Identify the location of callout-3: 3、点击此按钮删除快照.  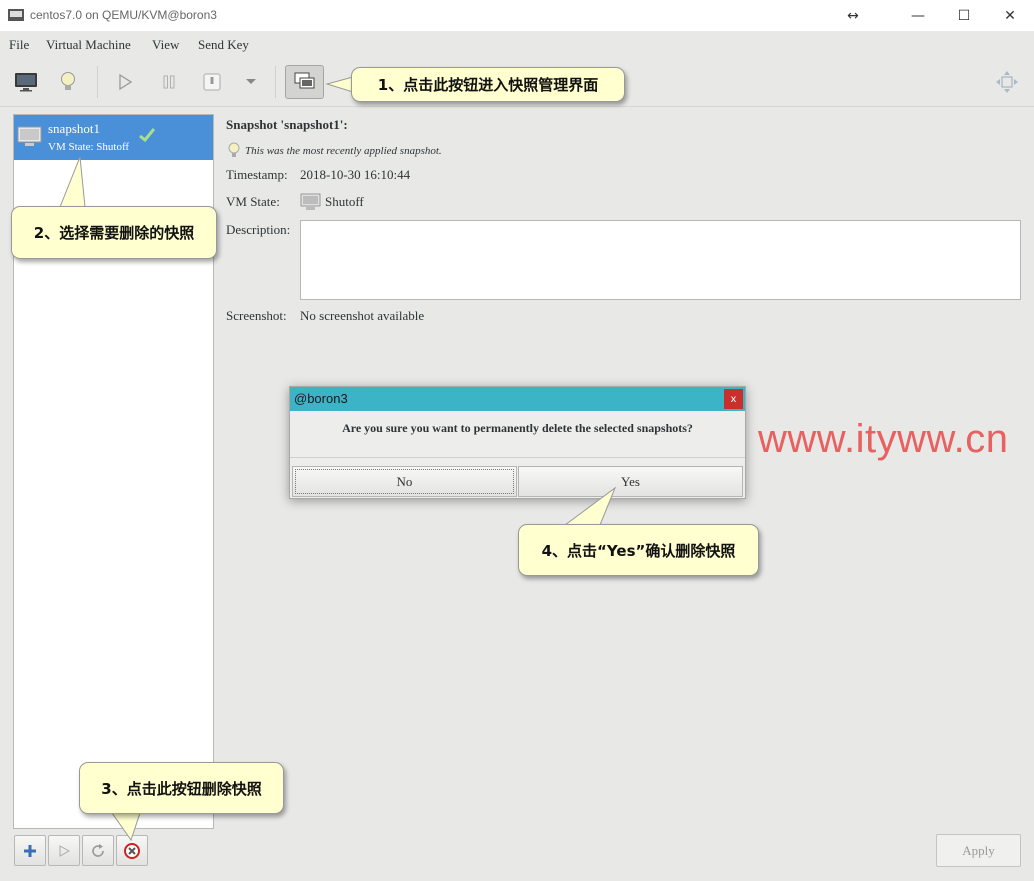
(181, 788).